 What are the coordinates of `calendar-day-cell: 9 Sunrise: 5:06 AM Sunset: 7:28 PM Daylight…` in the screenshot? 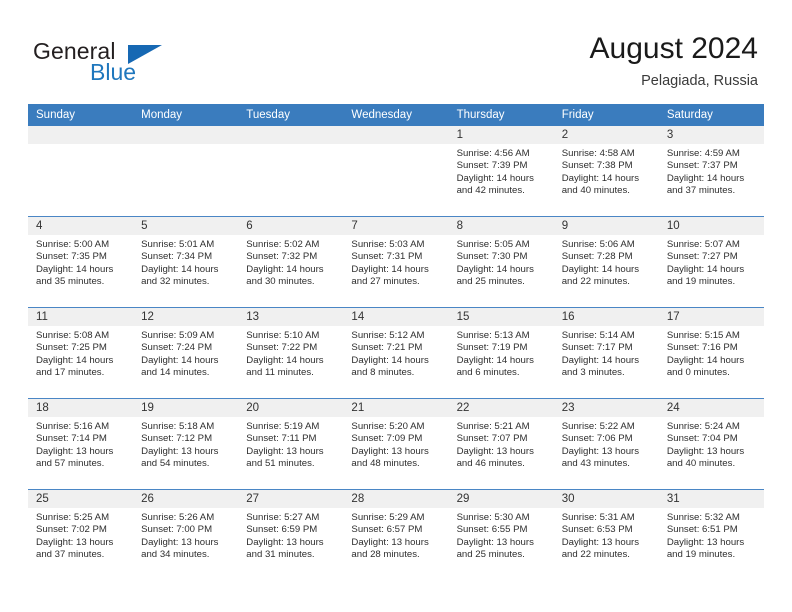 It's located at (606, 262).